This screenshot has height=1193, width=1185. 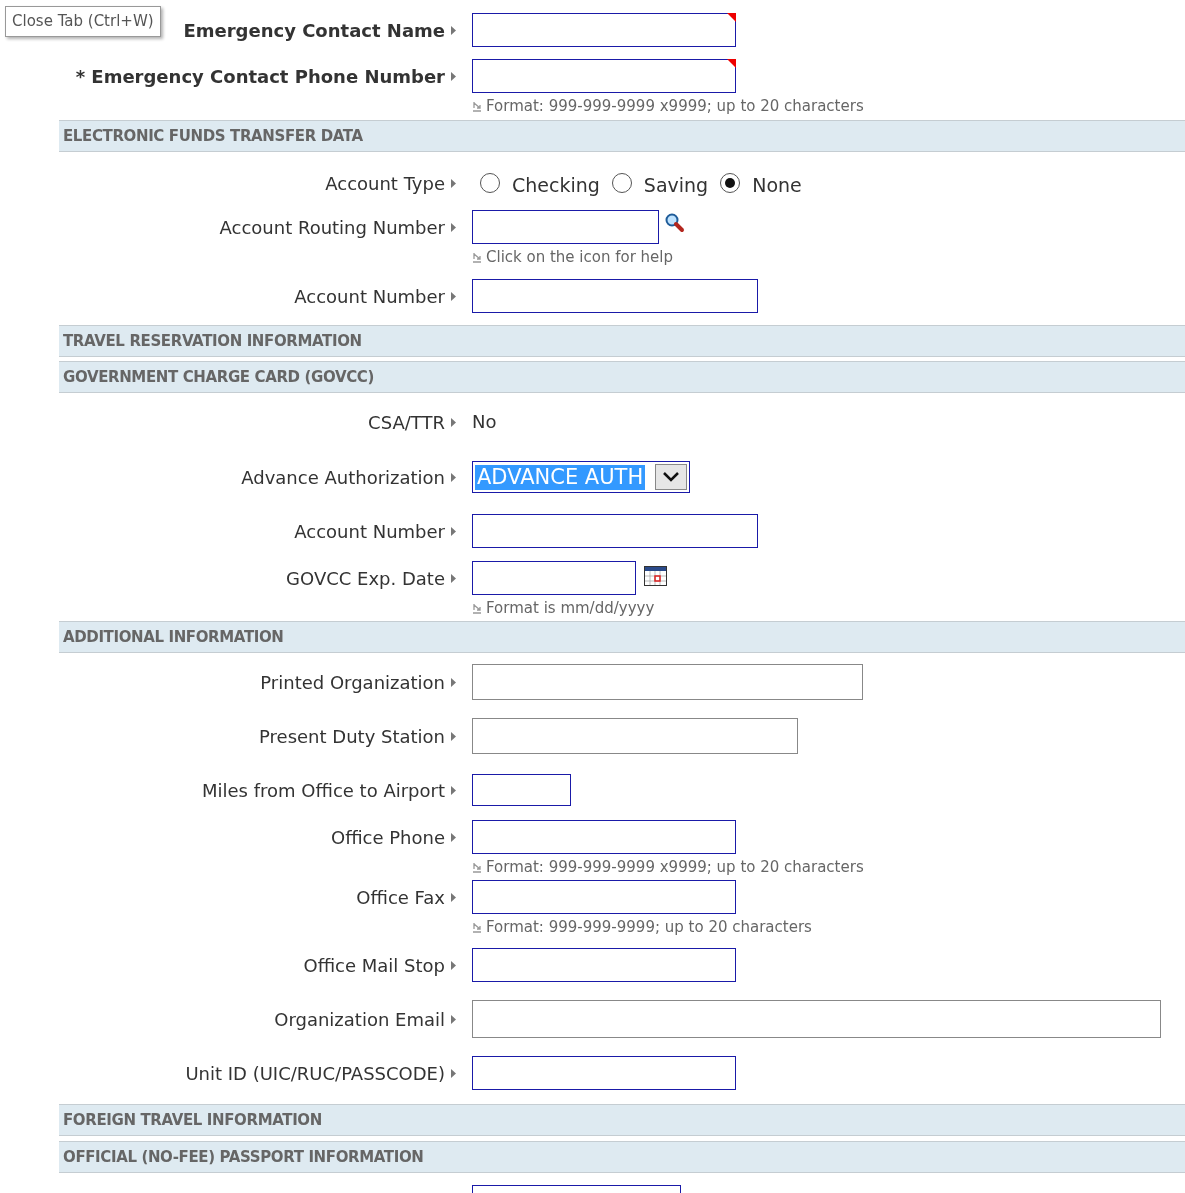 What do you see at coordinates (649, 927) in the screenshot?
I see `hint-text: Format: 999-999-9999; up to 20 characters` at bounding box center [649, 927].